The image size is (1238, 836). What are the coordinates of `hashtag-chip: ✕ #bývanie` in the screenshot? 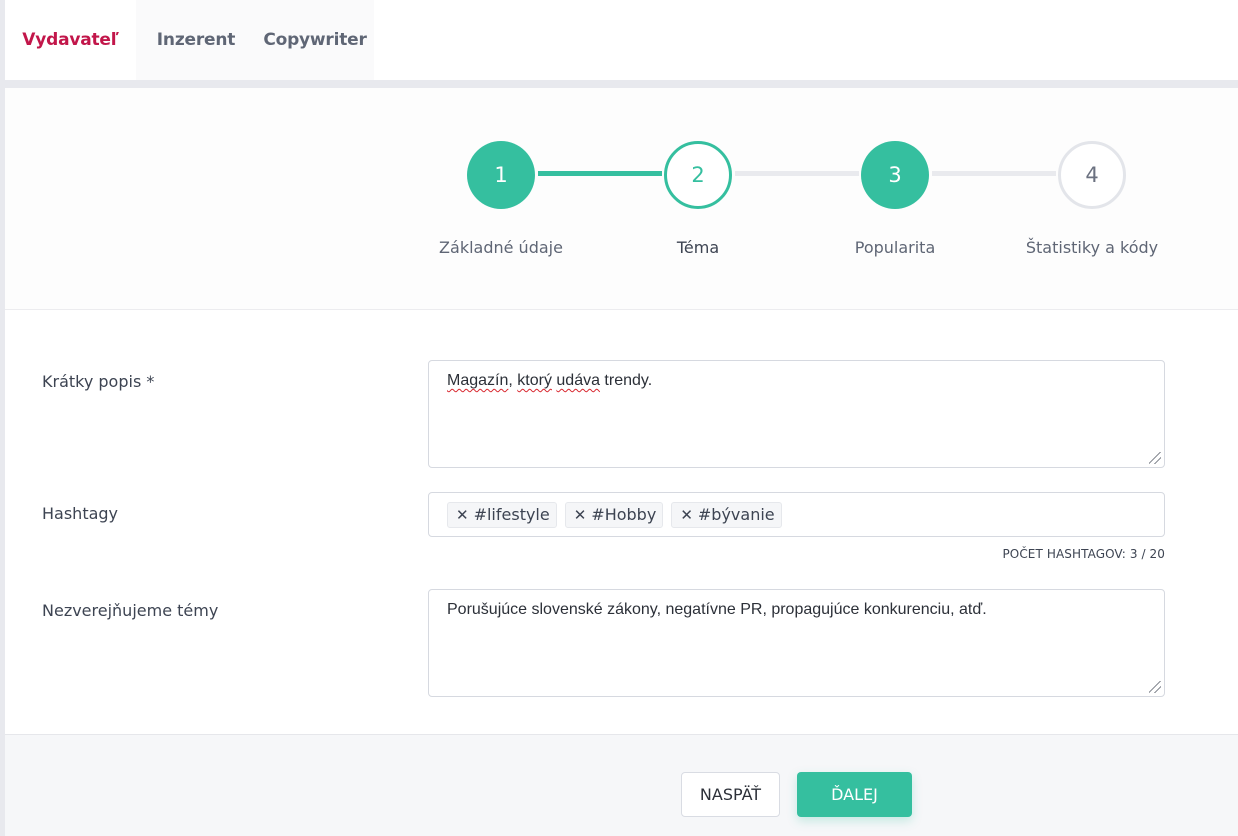 It's located at (726, 514).